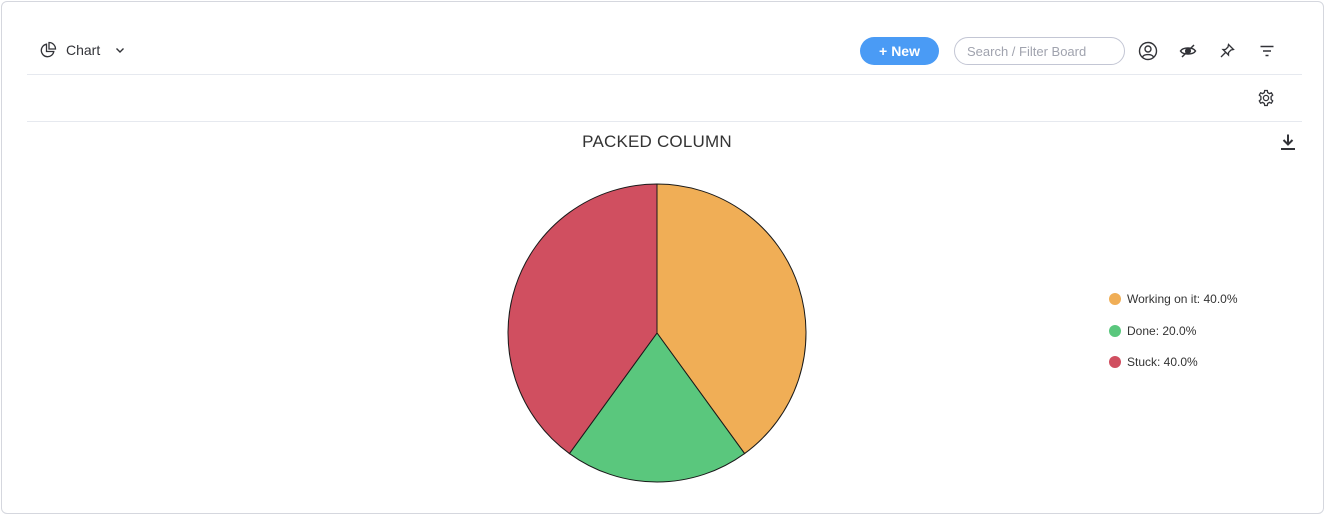  What do you see at coordinates (664, 51) in the screenshot?
I see `board-toolbar: Chart + New` at bounding box center [664, 51].